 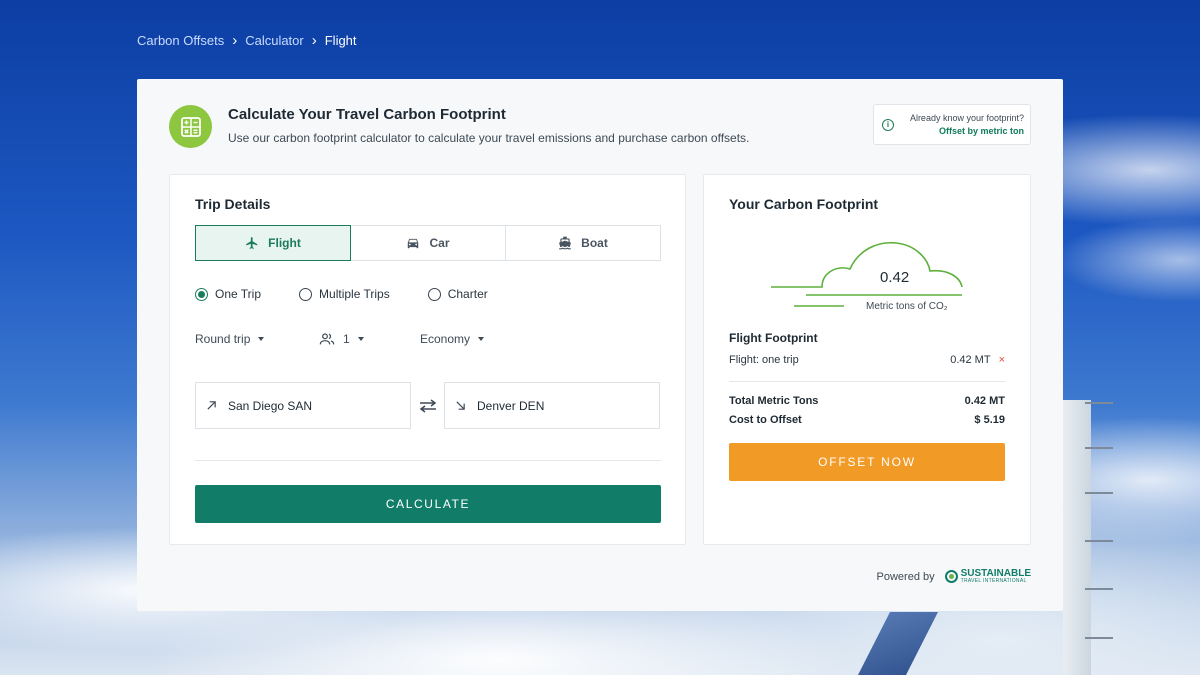 I want to click on destination-field: Denver DEN, so click(x=552, y=405).